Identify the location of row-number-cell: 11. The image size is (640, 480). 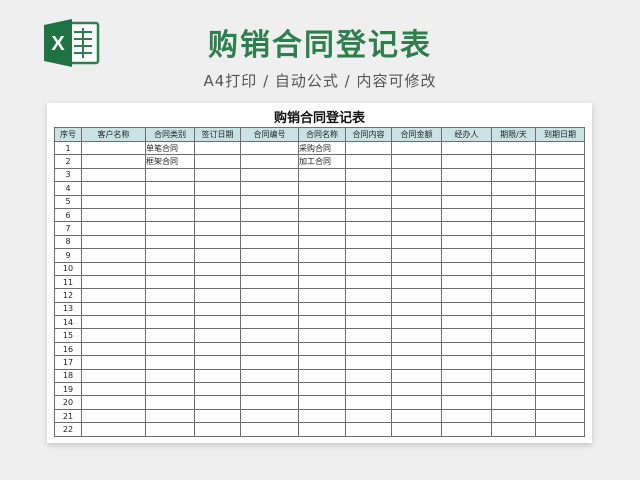
(68, 282).